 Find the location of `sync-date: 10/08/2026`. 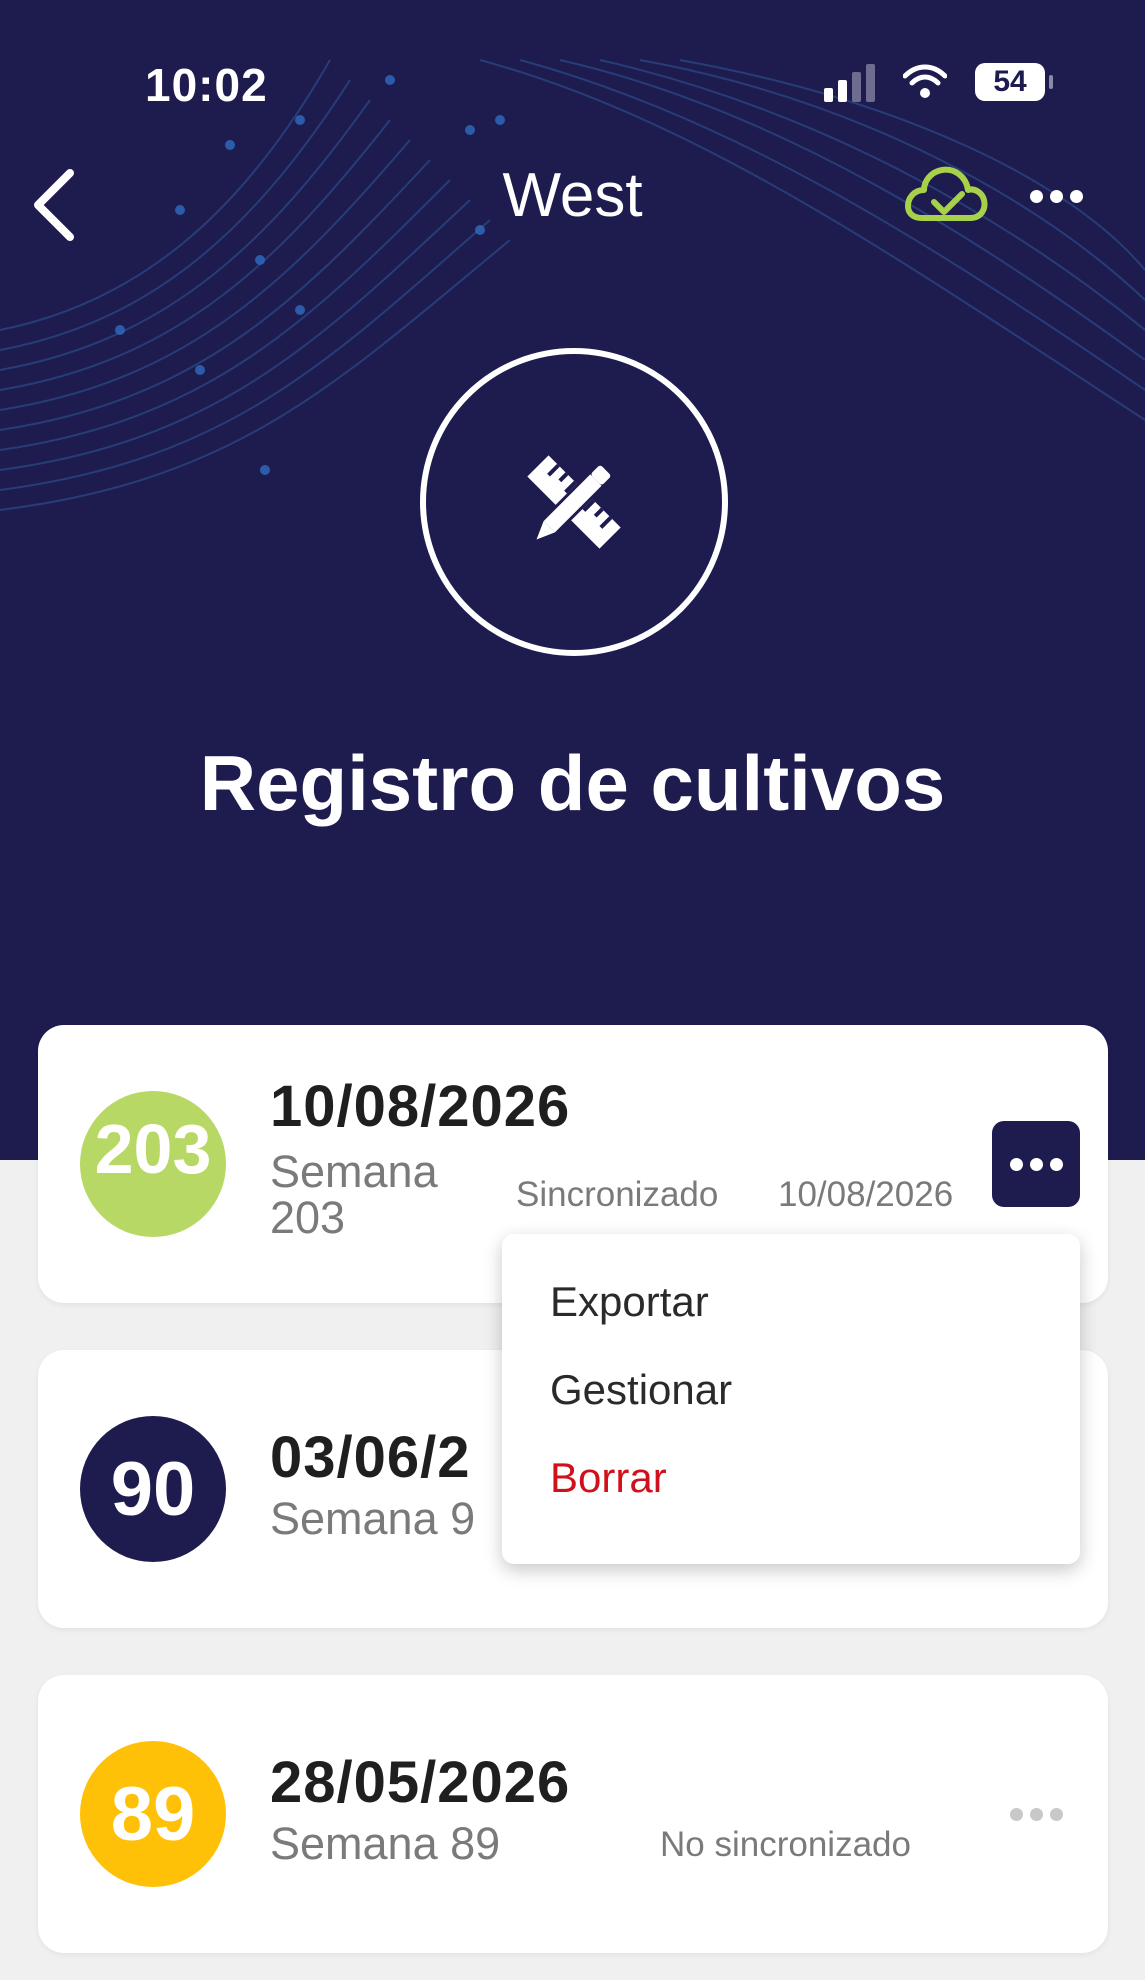

sync-date: 10/08/2026 is located at coordinates (866, 1194).